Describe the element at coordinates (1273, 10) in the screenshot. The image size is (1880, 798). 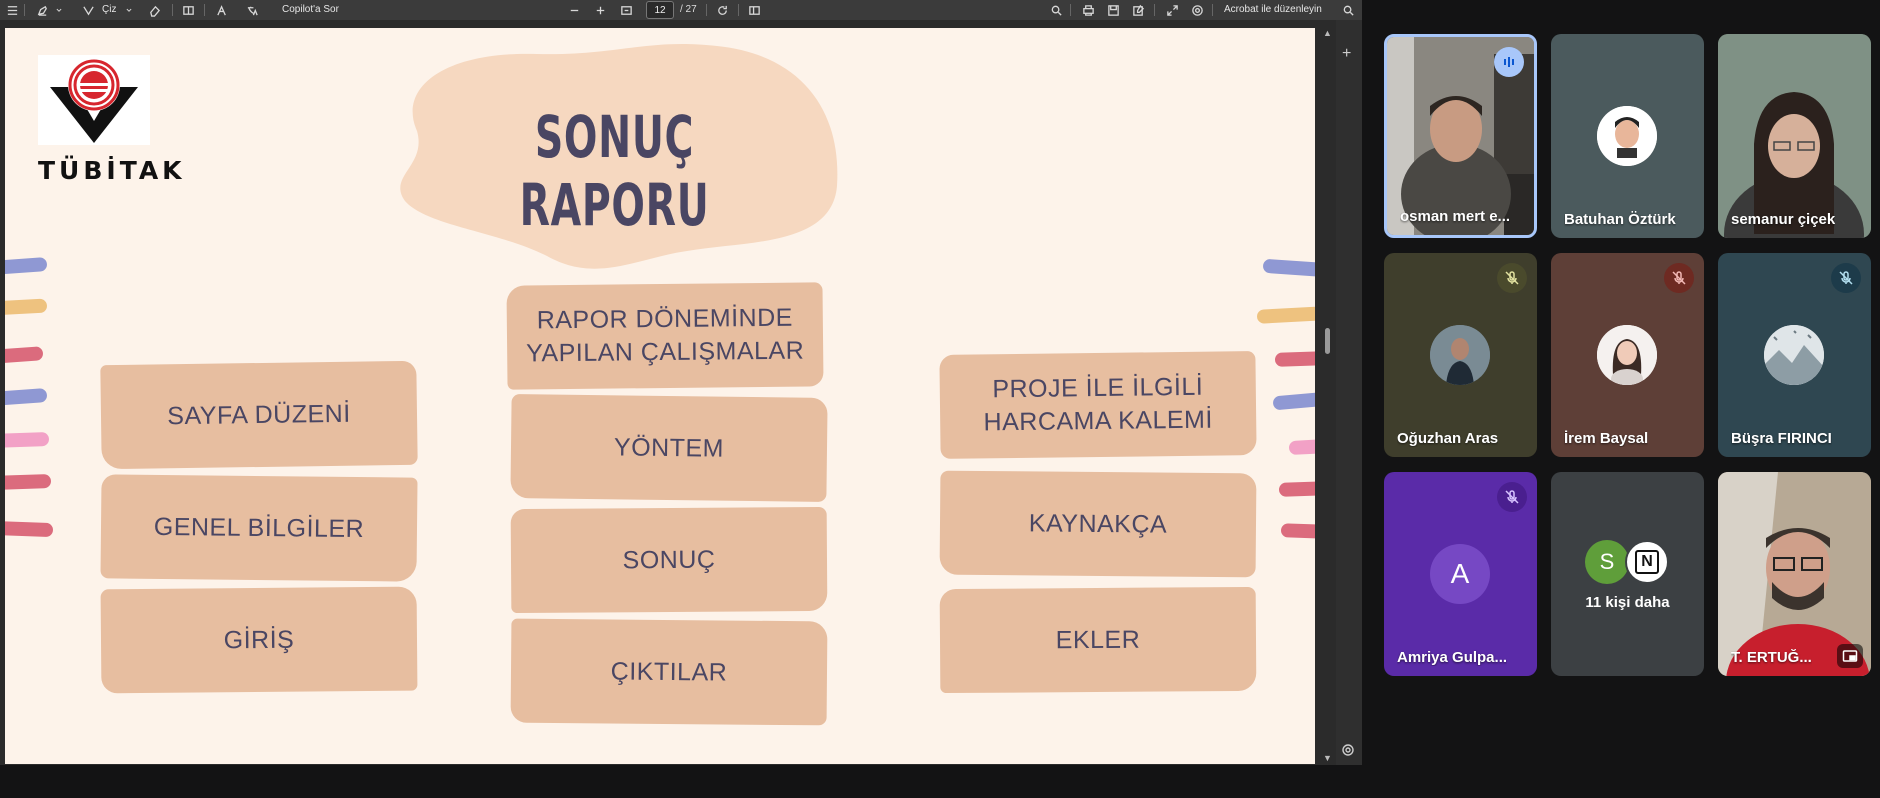
I see `acrobat-edit-button: Acrobat ile düzenleyin` at that location.